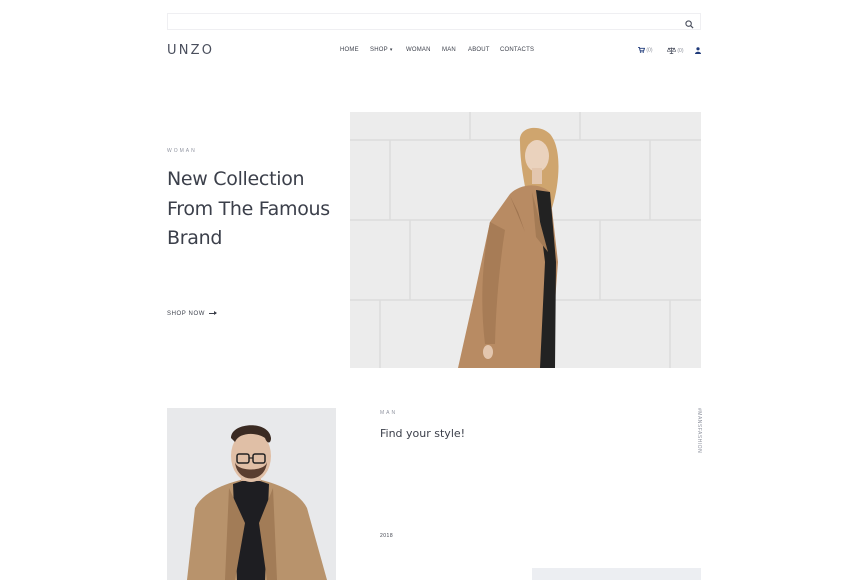 The width and height of the screenshot is (868, 580). I want to click on placeholder-block, so click(616, 574).